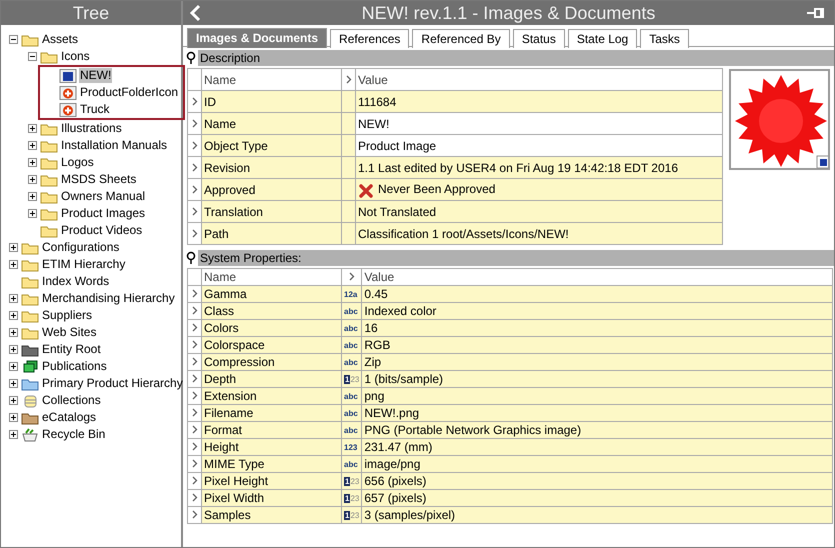 The width and height of the screenshot is (835, 548). Describe the element at coordinates (236, 145) in the screenshot. I see `field-label: Object Type` at that location.